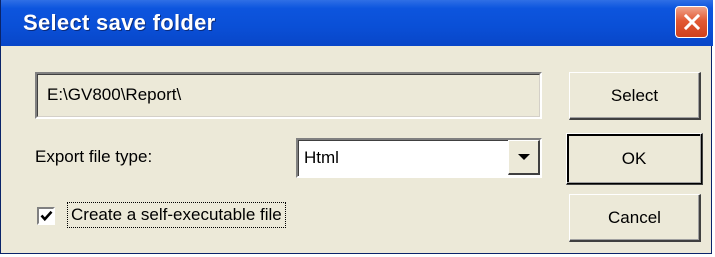  I want to click on cancel-button: Cancel, so click(635, 218).